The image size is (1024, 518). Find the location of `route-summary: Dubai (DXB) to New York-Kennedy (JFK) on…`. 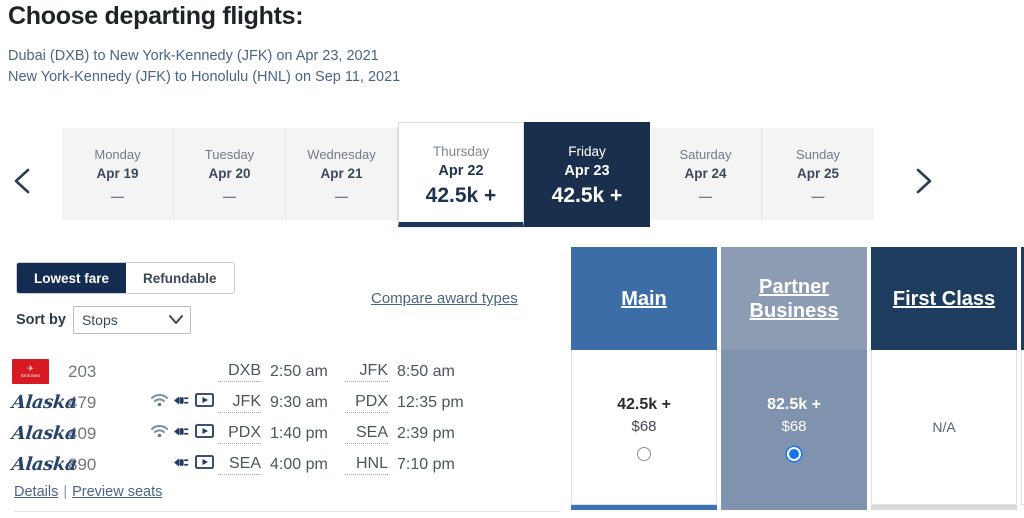

route-summary: Dubai (DXB) to New York-Kennedy (JFK) on… is located at coordinates (204, 67).